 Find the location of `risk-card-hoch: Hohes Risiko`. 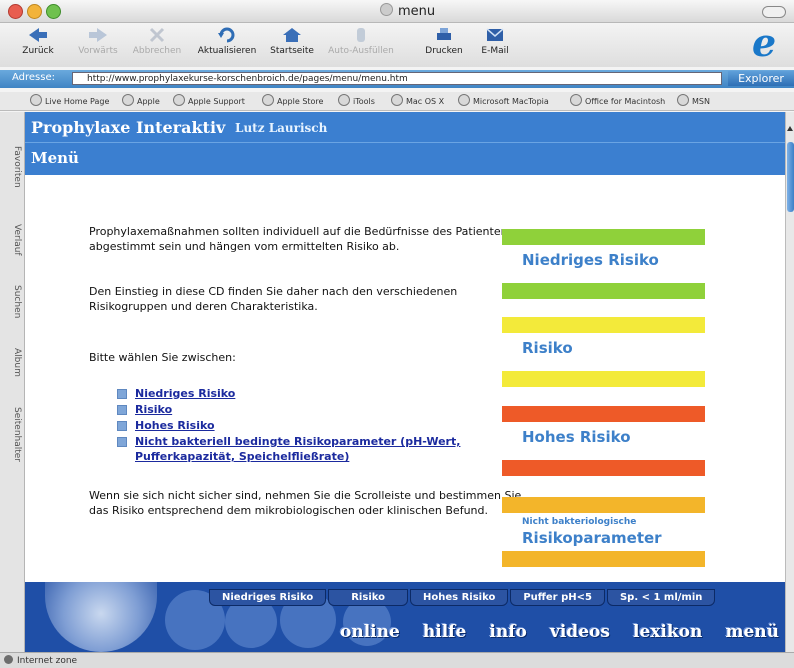

risk-card-hoch: Hohes Risiko is located at coordinates (603, 441).